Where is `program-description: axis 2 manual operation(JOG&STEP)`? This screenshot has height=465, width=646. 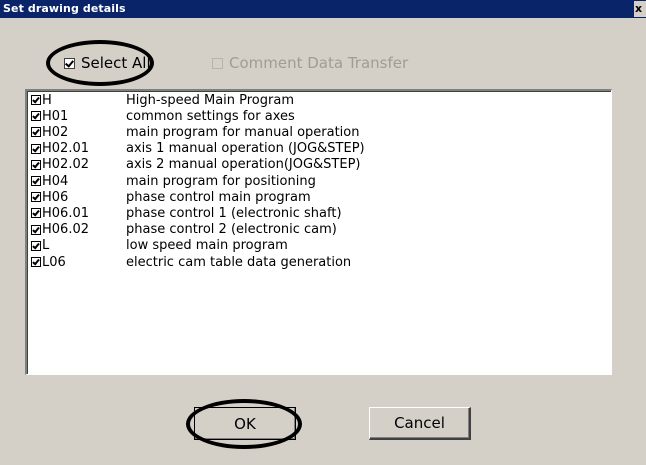
program-description: axis 2 manual operation(JOG&STEP) is located at coordinates (243, 165).